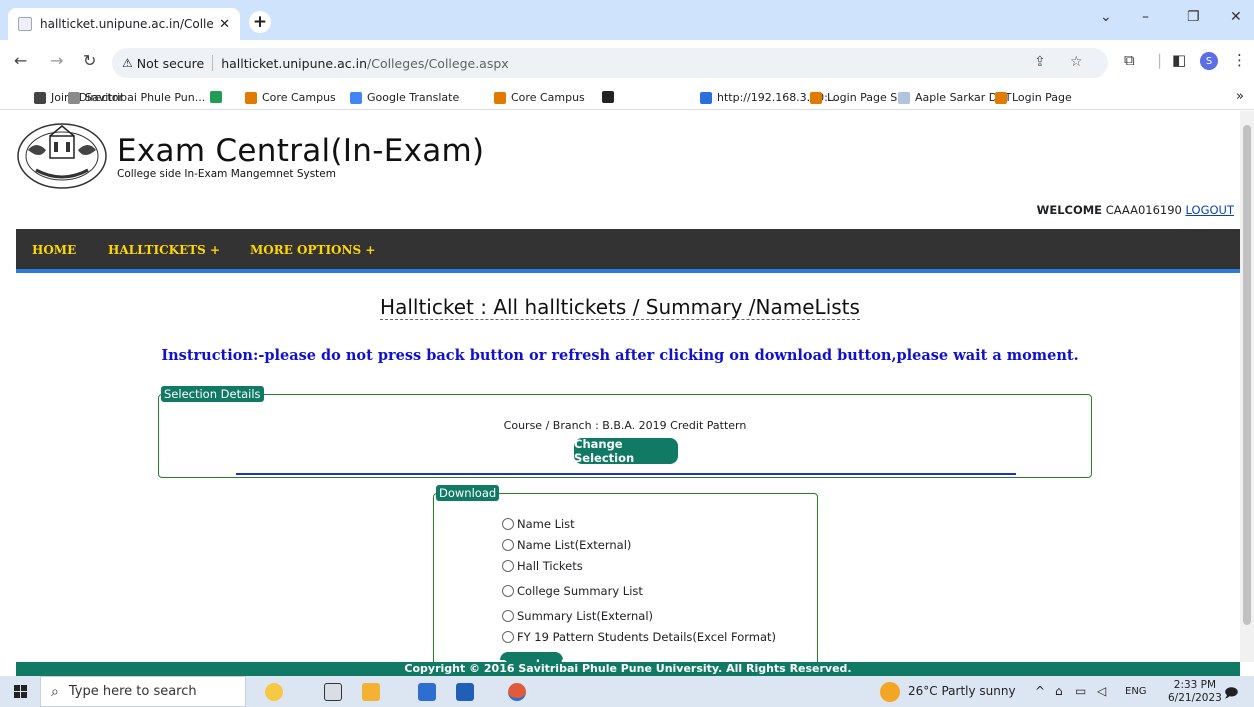 The image size is (1254, 707). What do you see at coordinates (1210, 210) in the screenshot?
I see `logout-link: LOGOUT` at bounding box center [1210, 210].